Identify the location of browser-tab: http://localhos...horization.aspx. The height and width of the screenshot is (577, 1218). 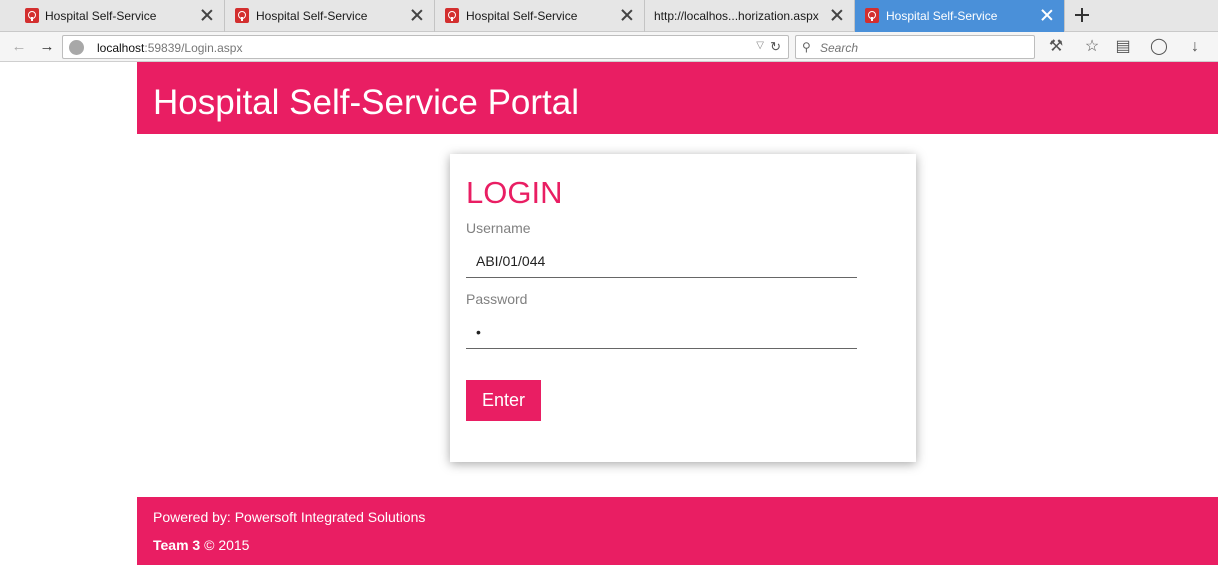
(750, 16).